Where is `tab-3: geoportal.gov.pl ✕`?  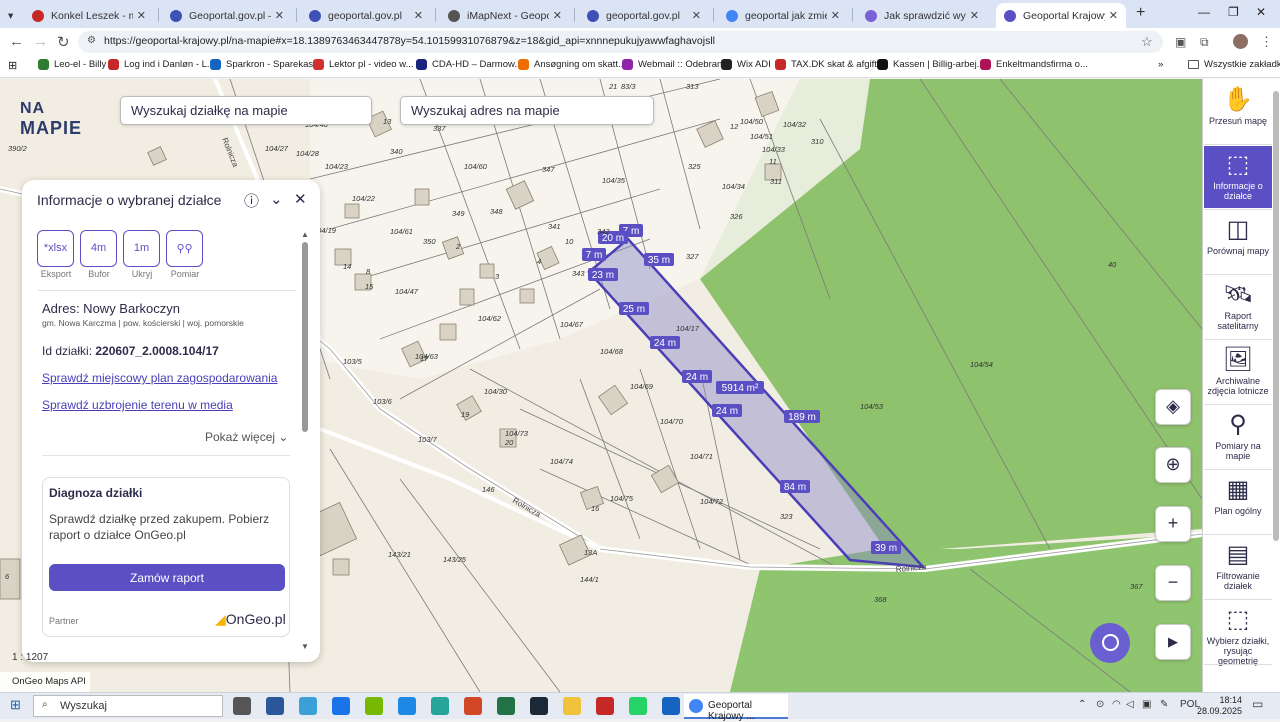 tab-3: geoportal.gov.pl ✕ is located at coordinates (366, 15).